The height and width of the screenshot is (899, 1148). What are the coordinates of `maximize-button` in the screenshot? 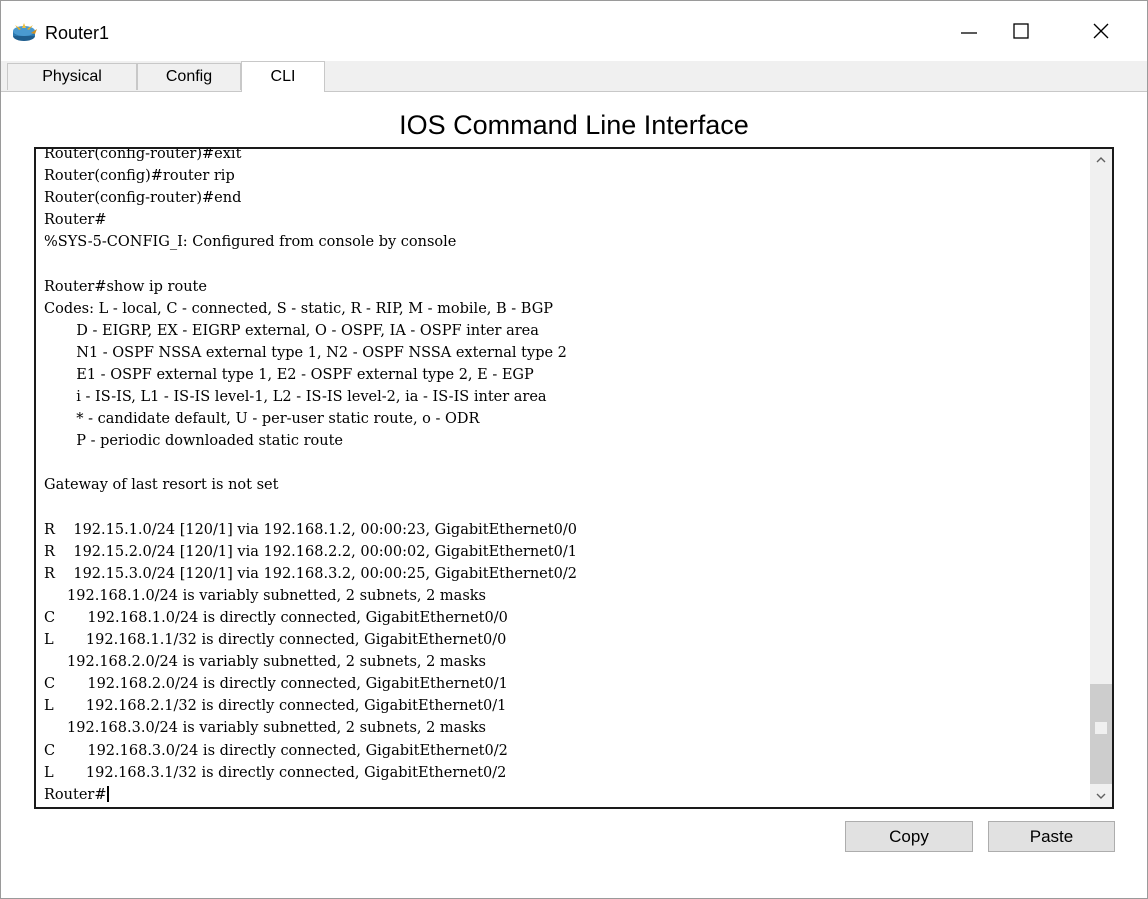 It's located at (1021, 31).